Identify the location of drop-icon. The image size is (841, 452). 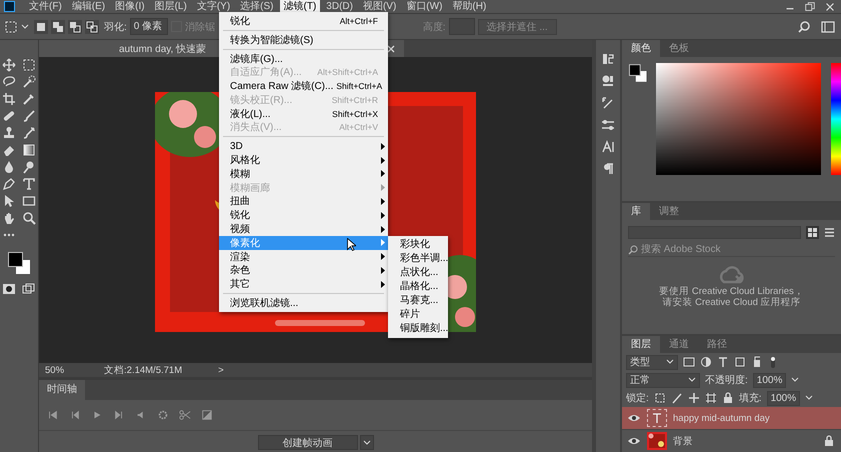
(9, 167).